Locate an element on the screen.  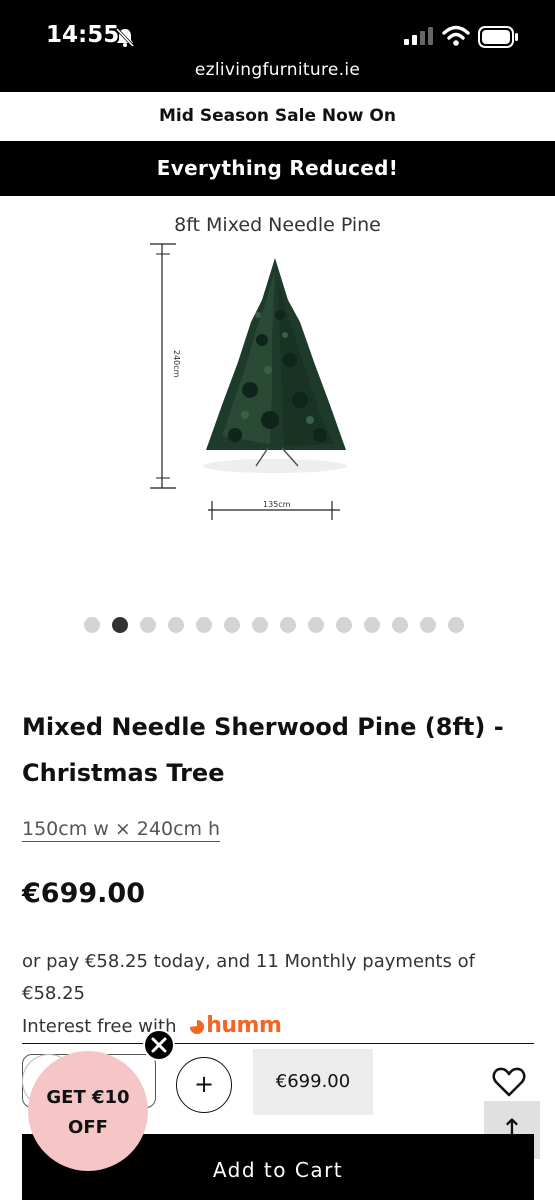
heart-icon is located at coordinates (509, 1082).